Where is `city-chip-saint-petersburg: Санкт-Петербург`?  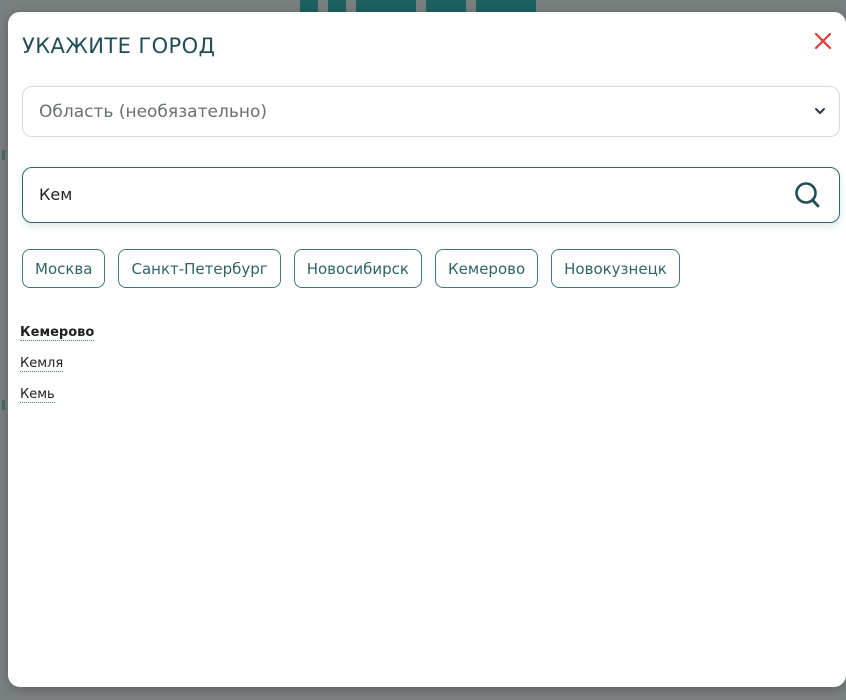 city-chip-saint-petersburg: Санкт-Петербург is located at coordinates (199, 268).